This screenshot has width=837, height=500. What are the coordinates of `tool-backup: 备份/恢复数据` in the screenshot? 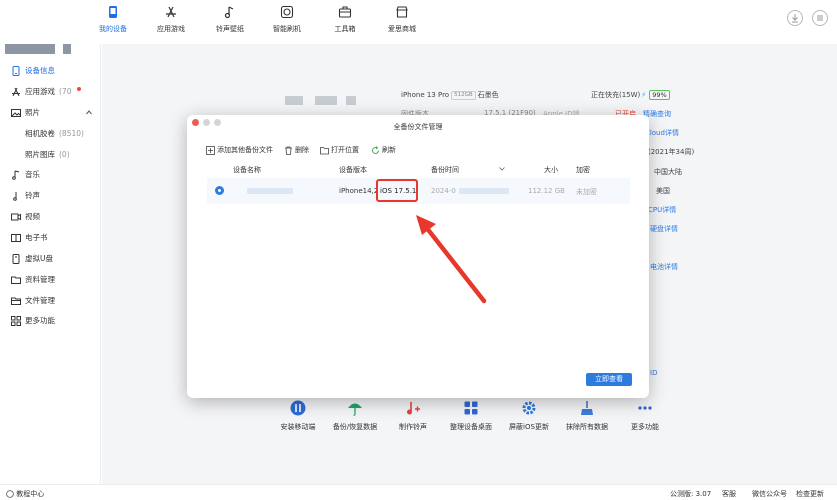 It's located at (355, 414).